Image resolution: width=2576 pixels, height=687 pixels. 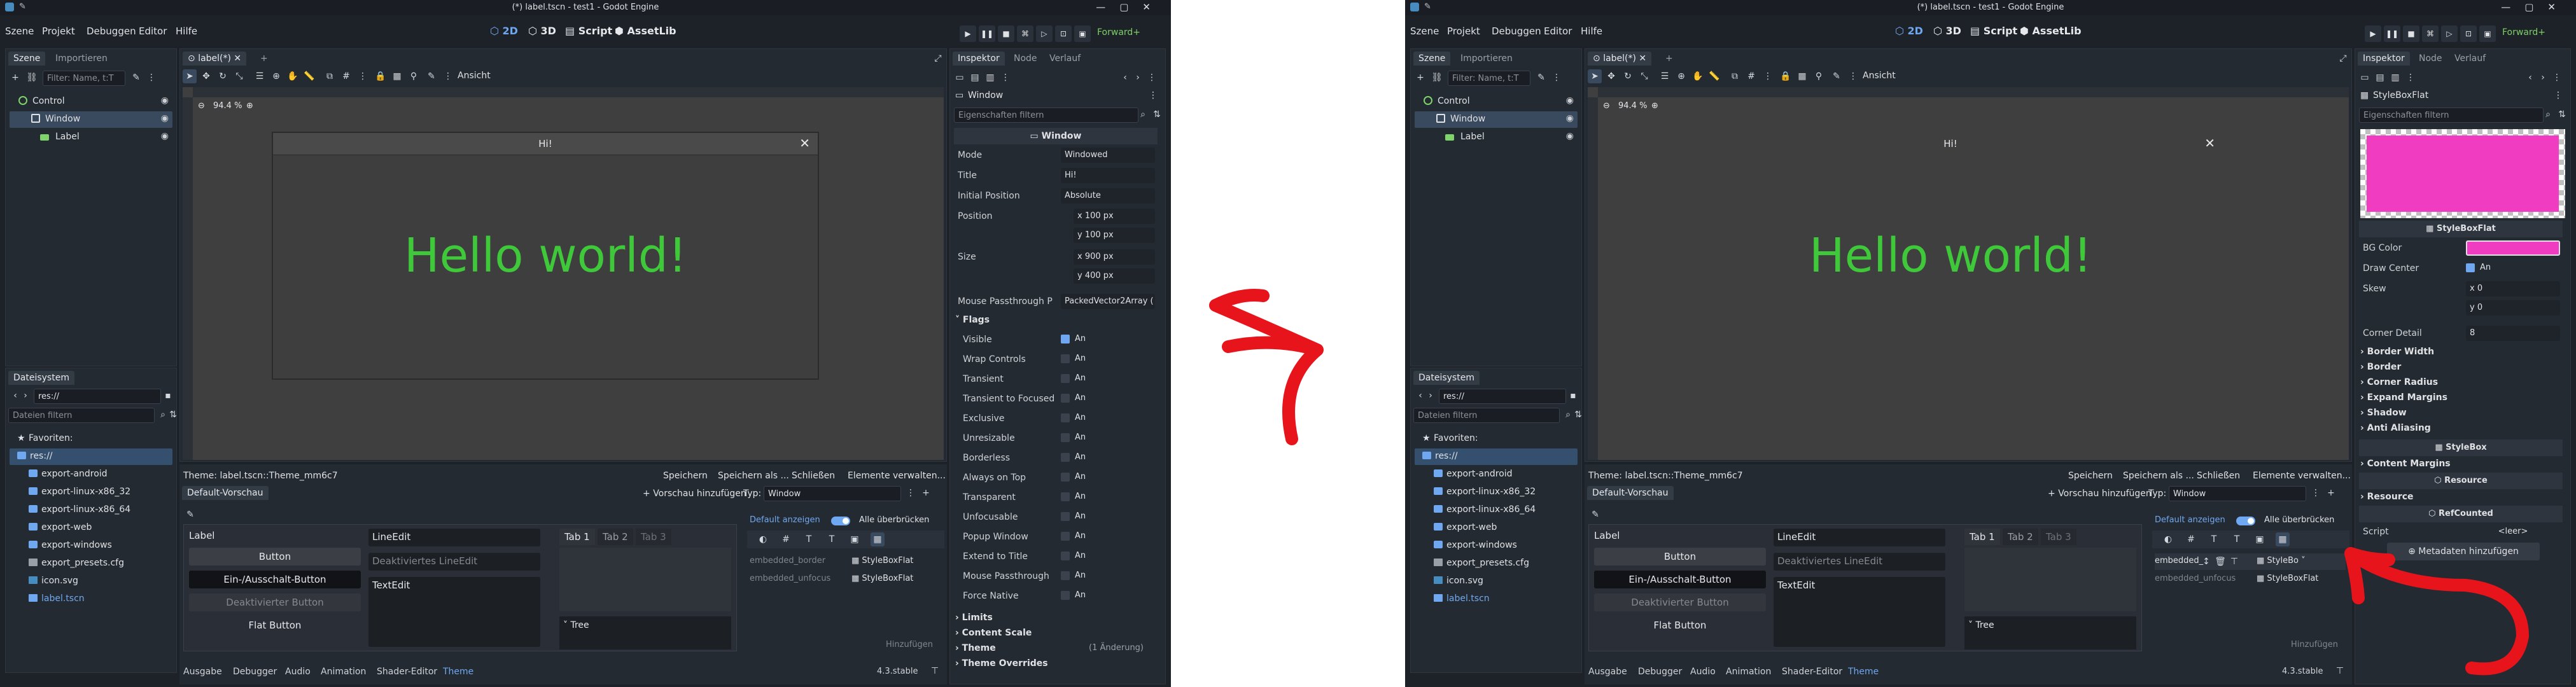 What do you see at coordinates (1812, 672) in the screenshot?
I see `tab-shader-editor: Shader-Editor` at bounding box center [1812, 672].